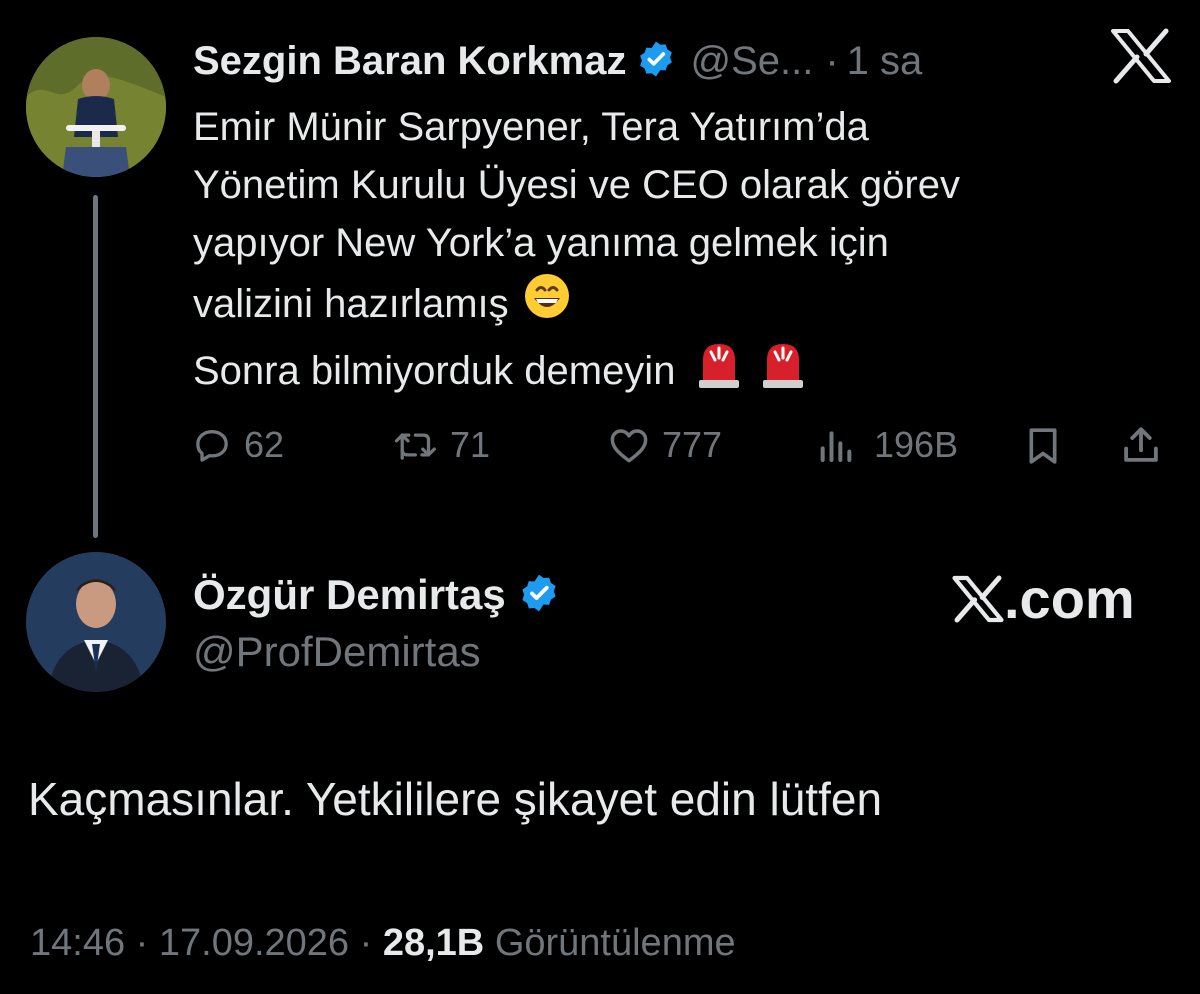 This screenshot has height=994, width=1200. I want to click on tweet-line: Yönetim Kurulu Üyesi ve CEO olarak görev, so click(576, 185).